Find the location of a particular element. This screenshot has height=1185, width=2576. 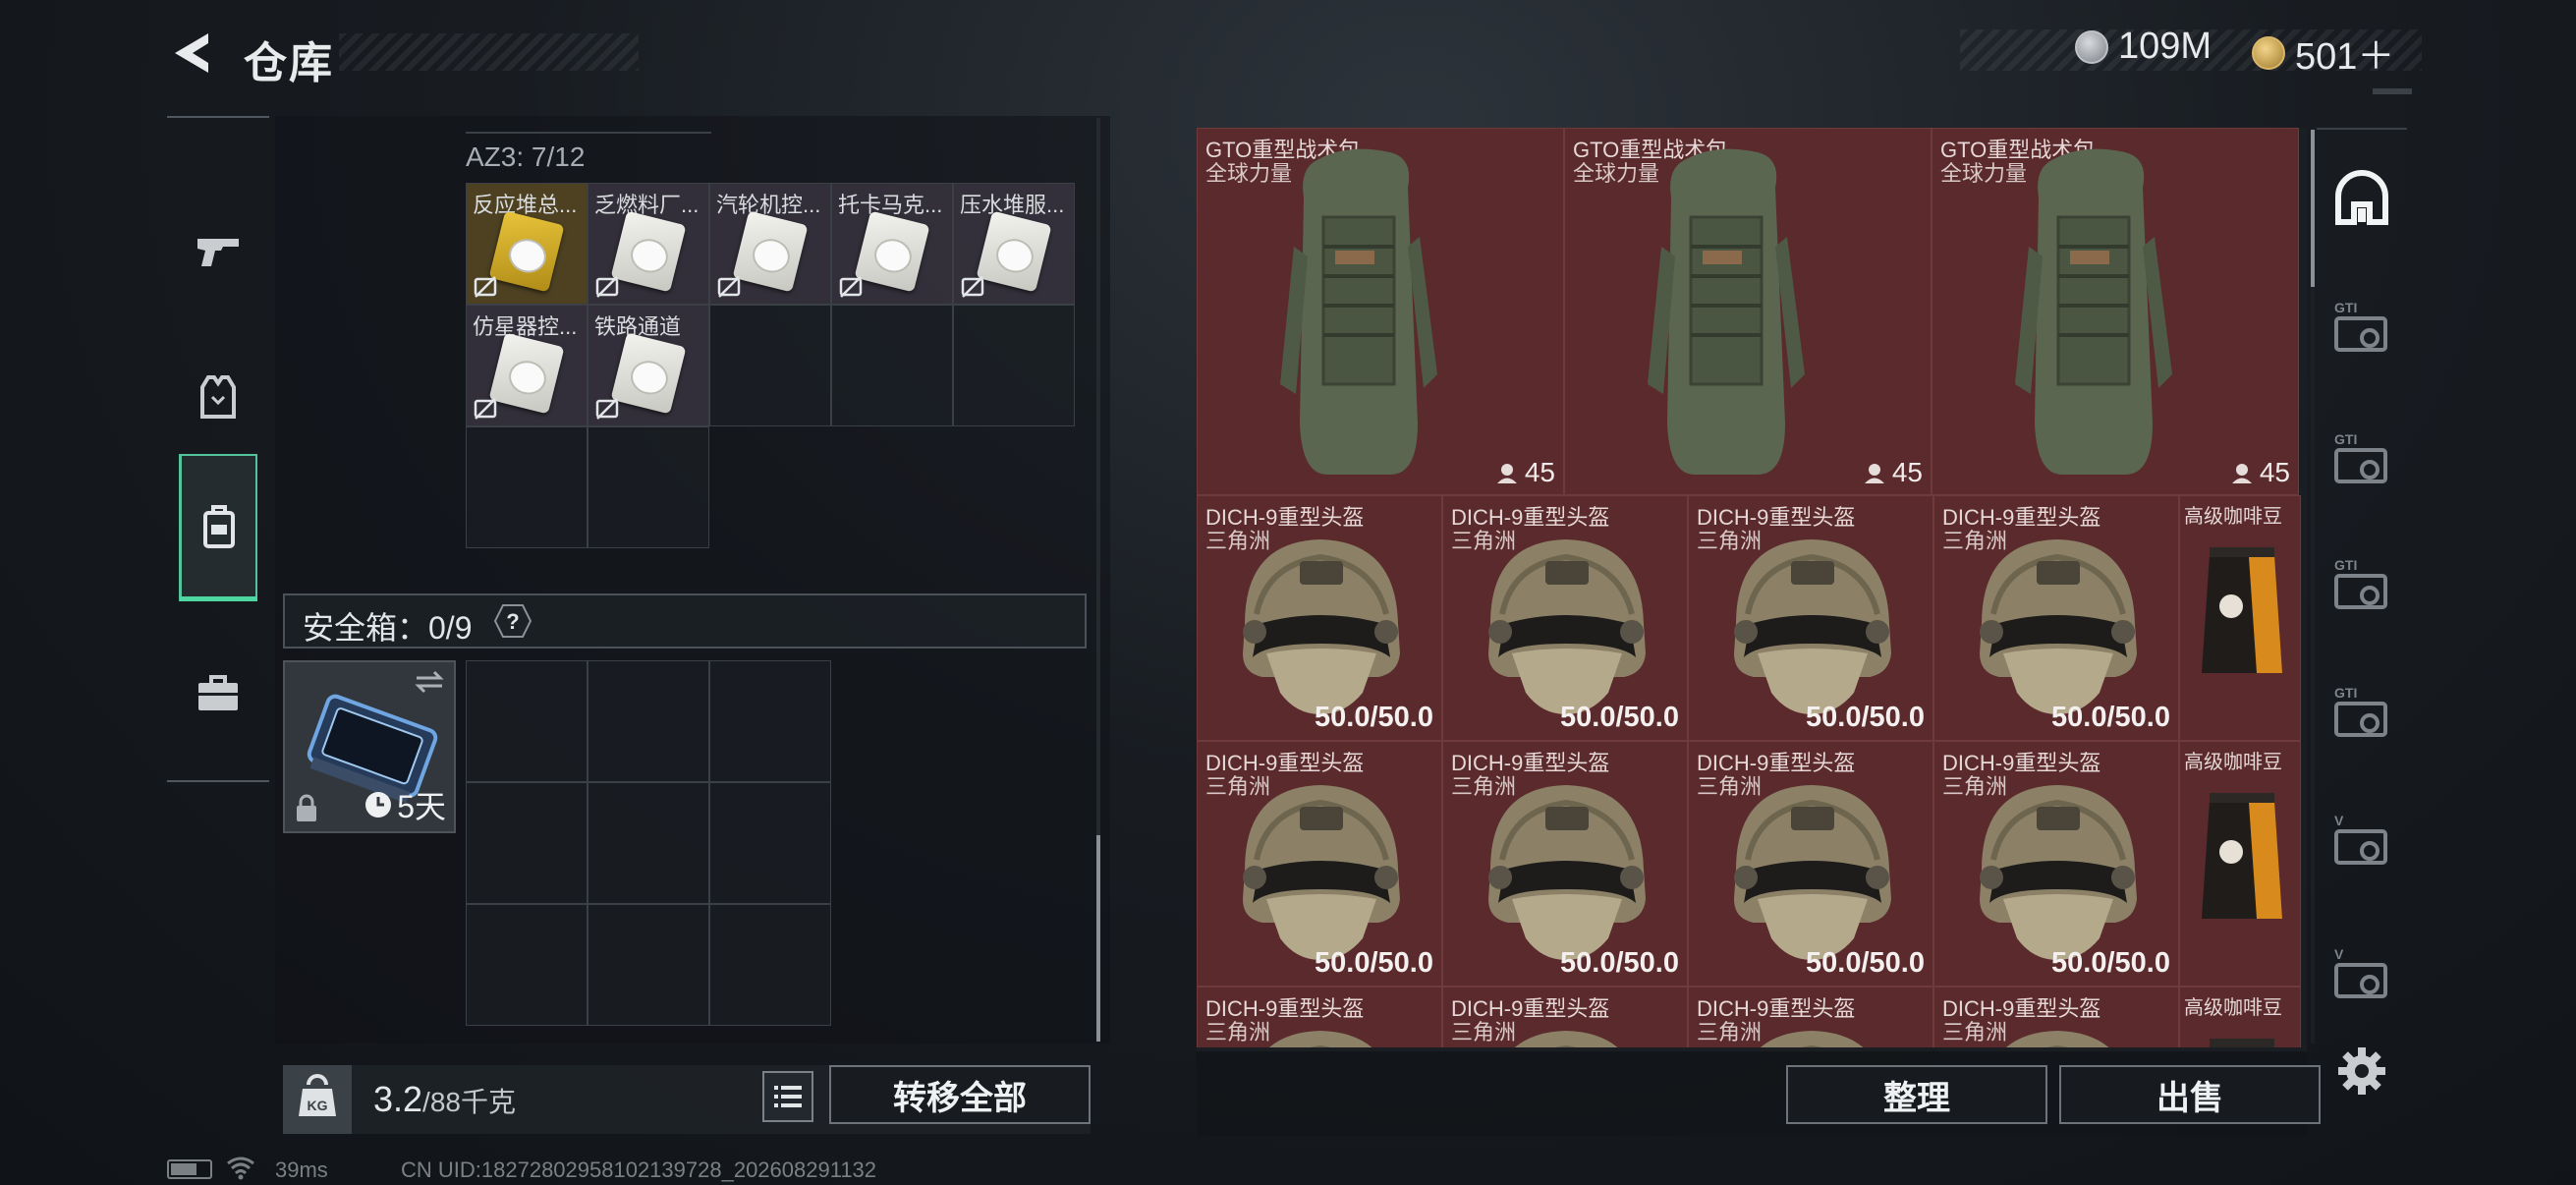

help-button: ? is located at coordinates (512, 621).